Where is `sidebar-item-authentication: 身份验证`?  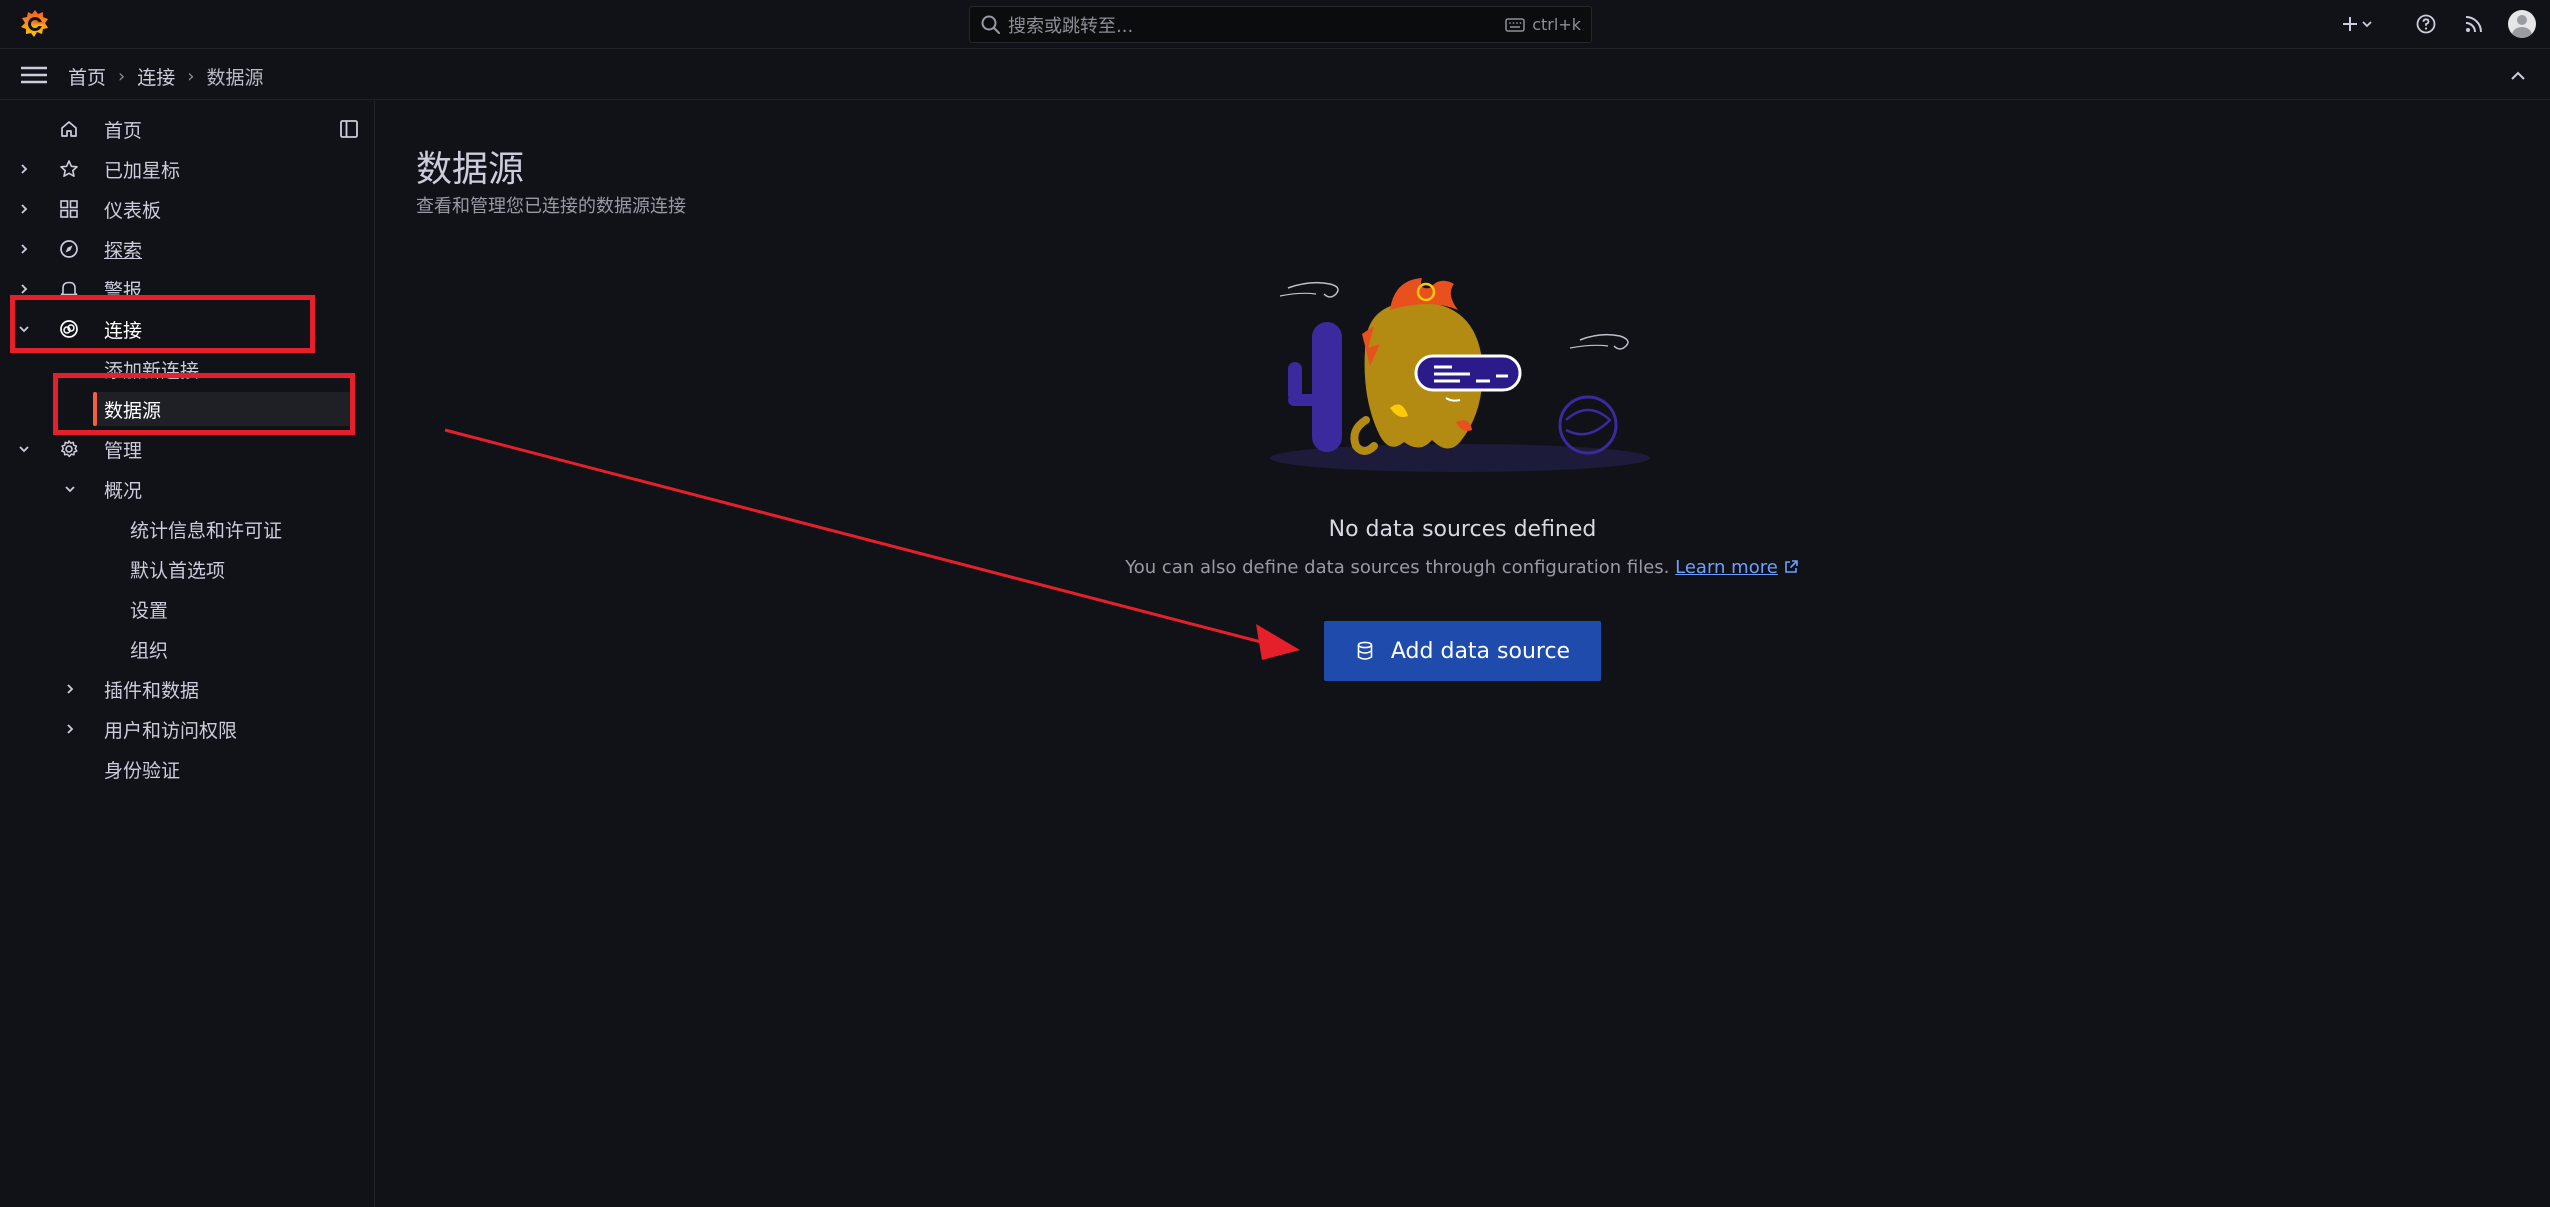
sidebar-item-authentication: 身份验证 is located at coordinates (190, 769).